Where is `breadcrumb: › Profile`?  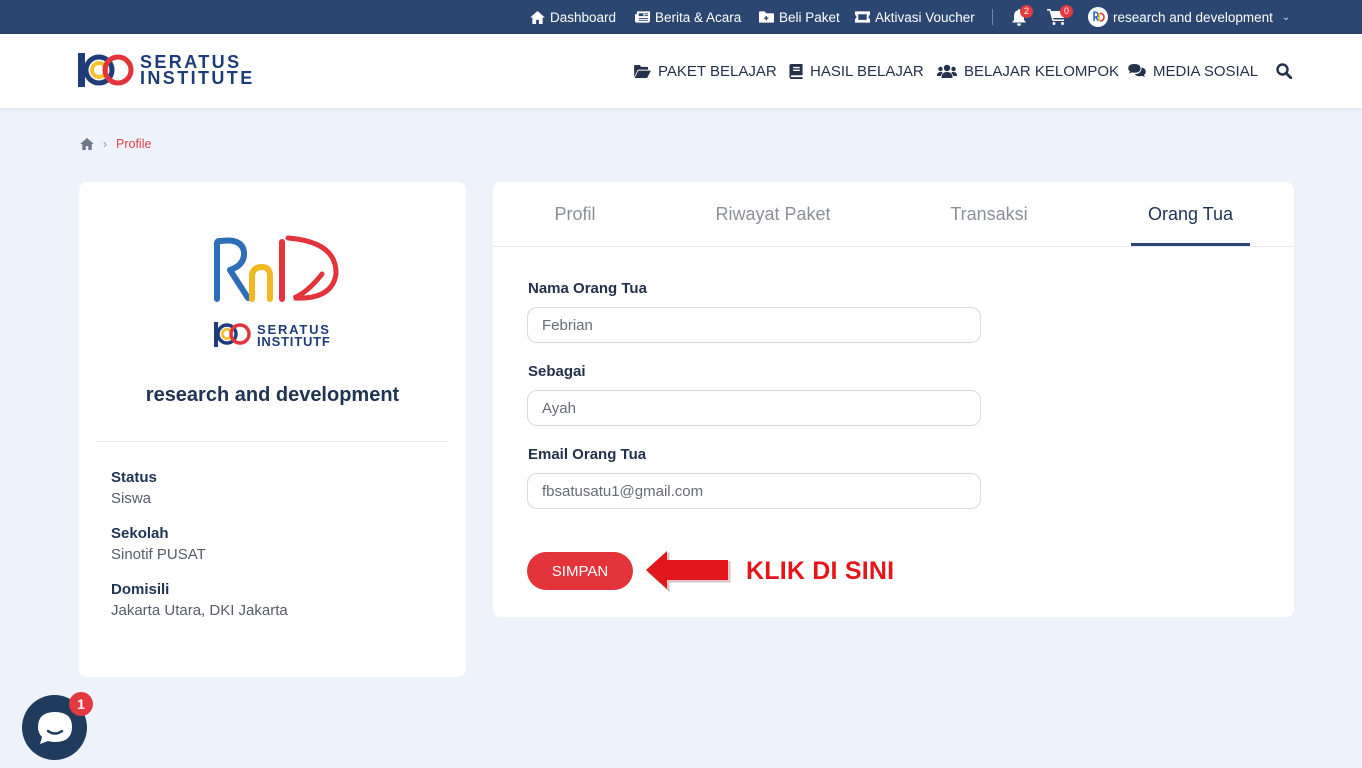 breadcrumb: › Profile is located at coordinates (115, 144).